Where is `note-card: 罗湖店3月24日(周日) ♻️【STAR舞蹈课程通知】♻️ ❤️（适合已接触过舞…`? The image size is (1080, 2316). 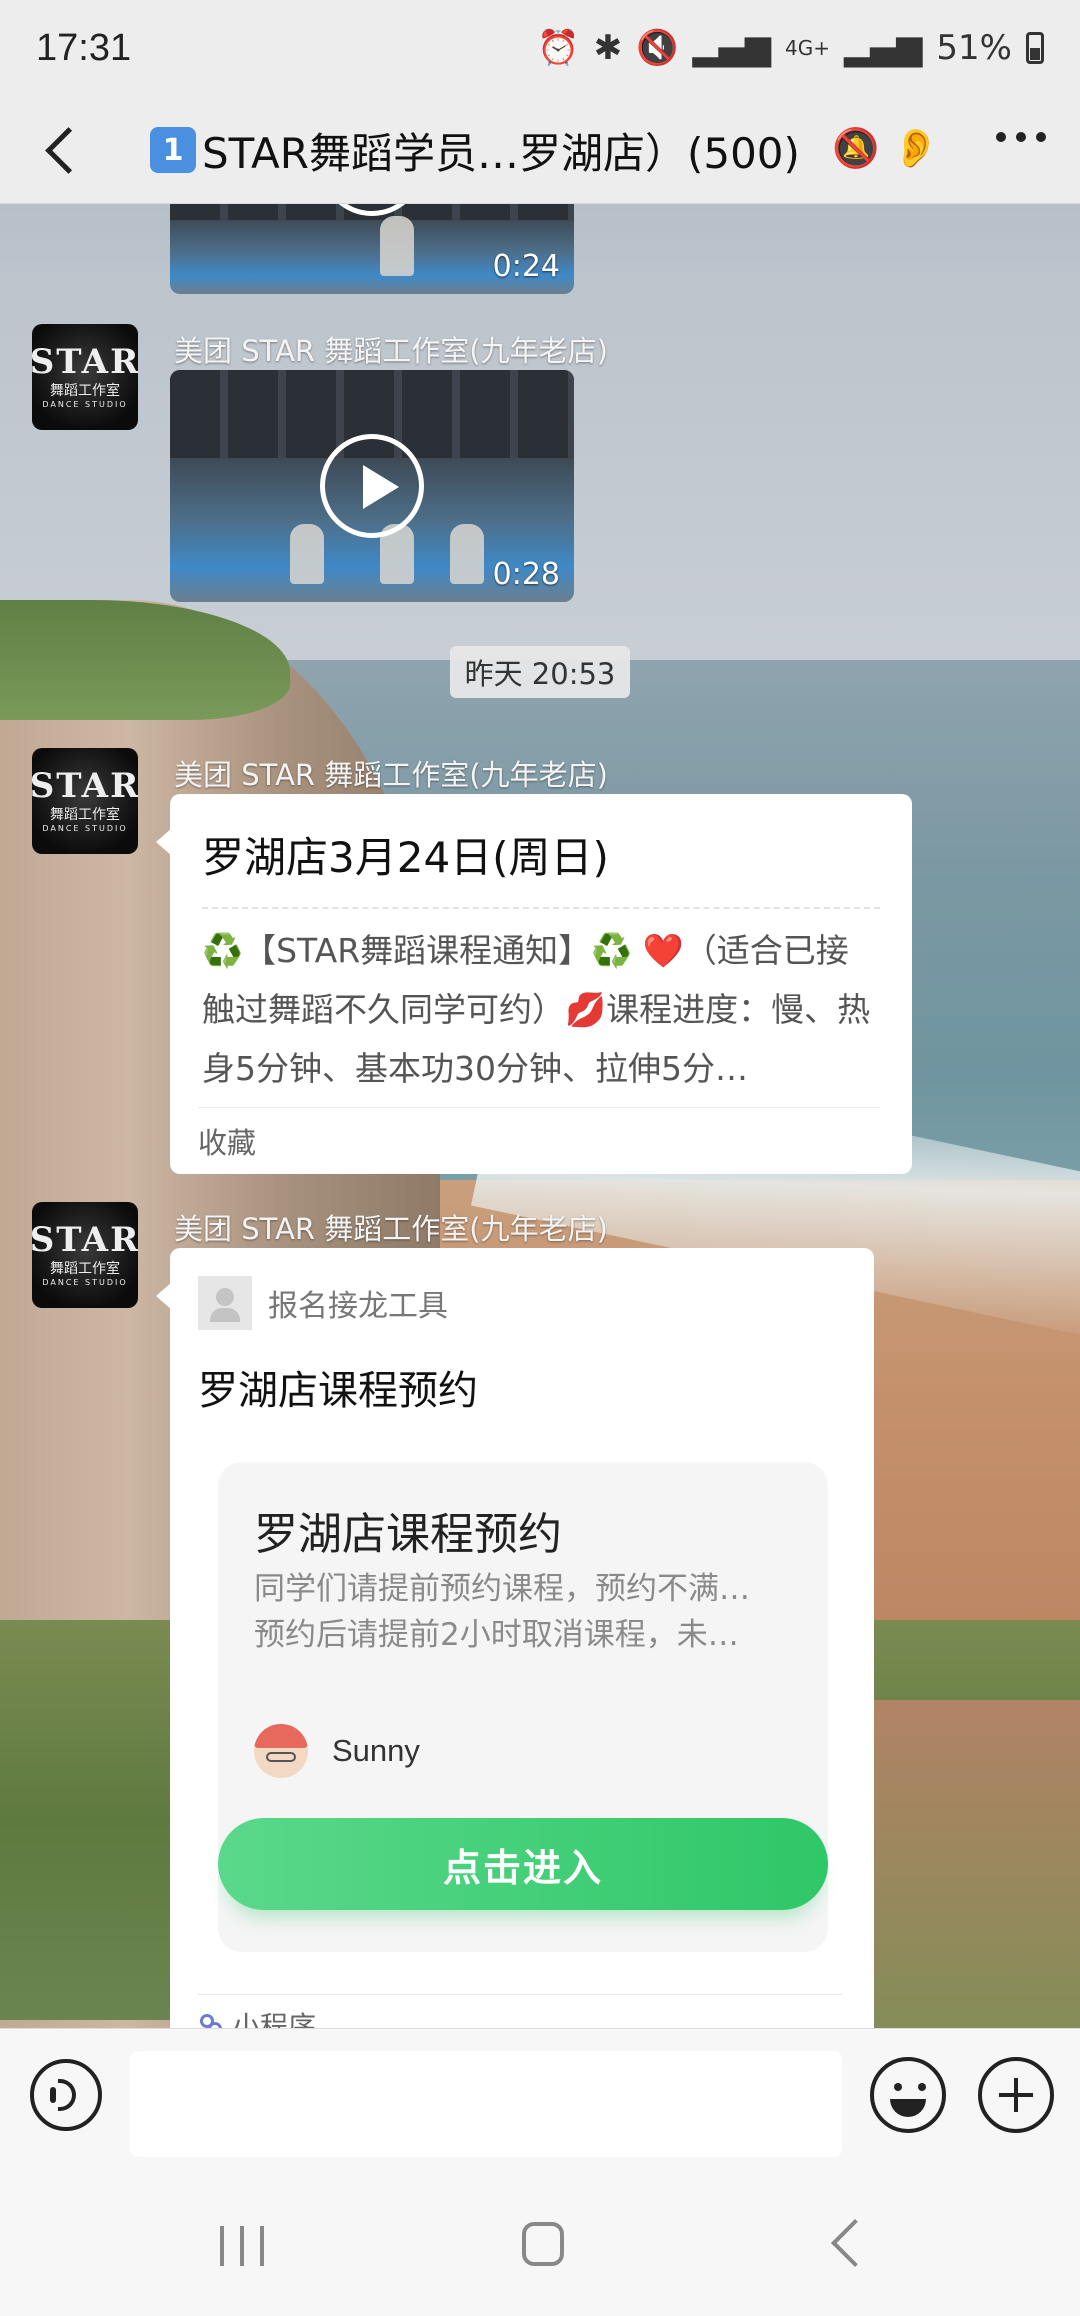
note-card: 罗湖店3月24日(周日) ♻️【STAR舞蹈课程通知】♻️ ❤️（适合已接触过舞… is located at coordinates (534, 984).